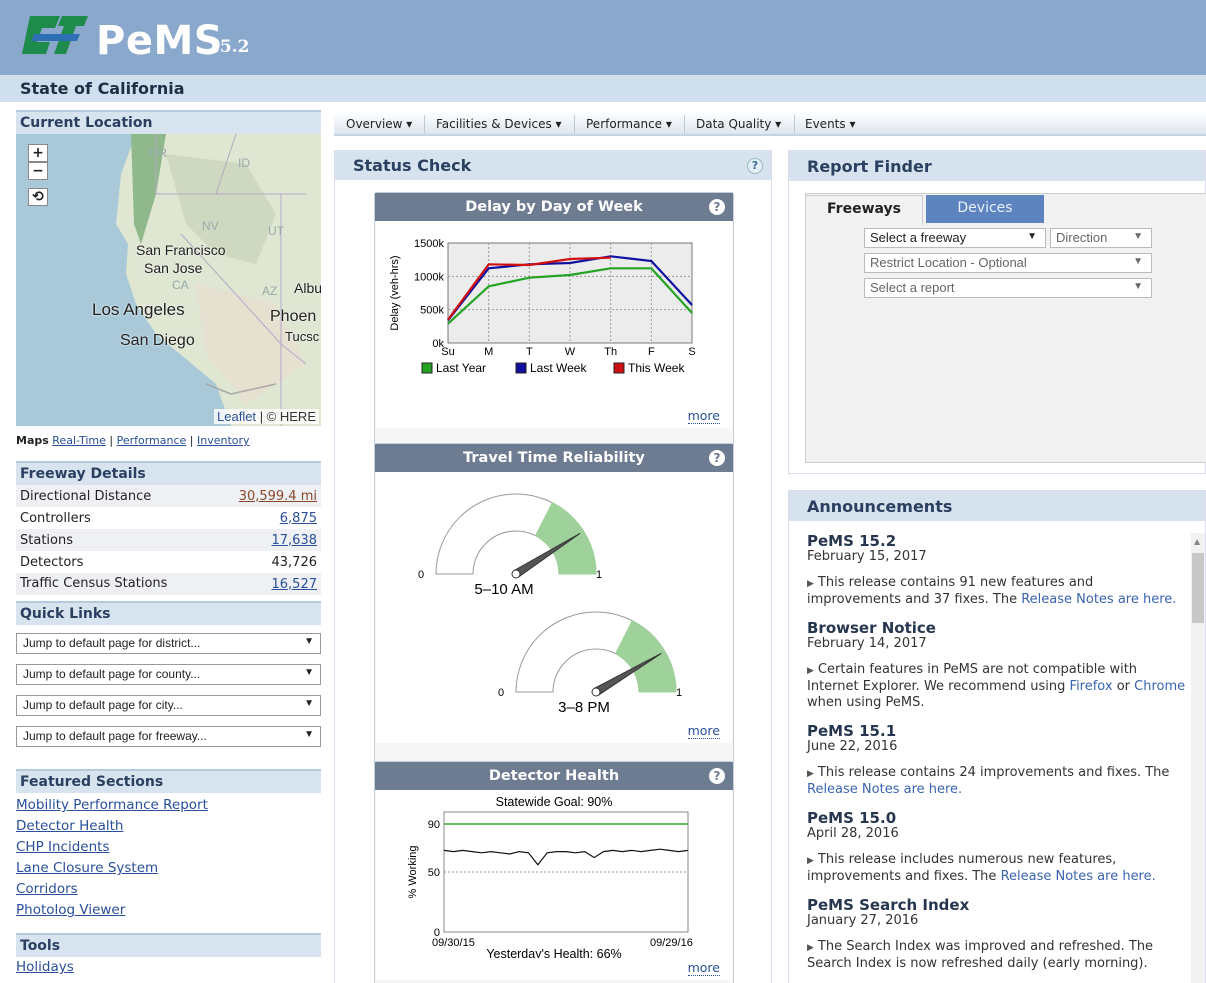  Describe the element at coordinates (152, 440) in the screenshot. I see `maps-performance-link: Performance` at that location.